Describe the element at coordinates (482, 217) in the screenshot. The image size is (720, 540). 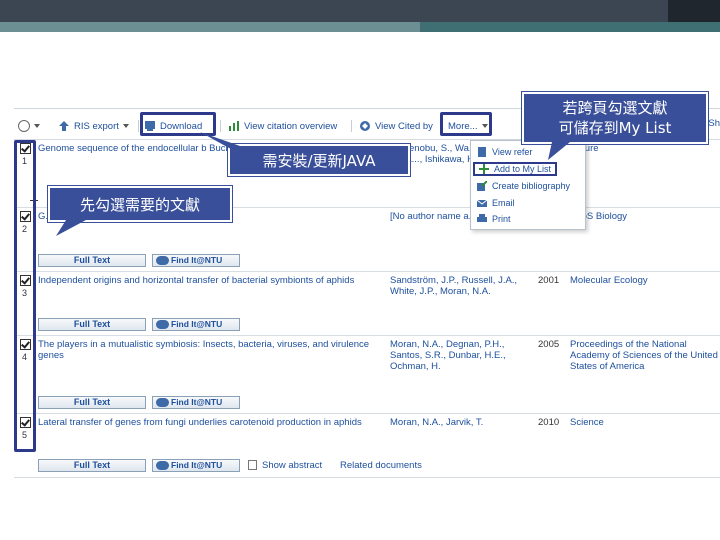
I see `printer-icon` at that location.